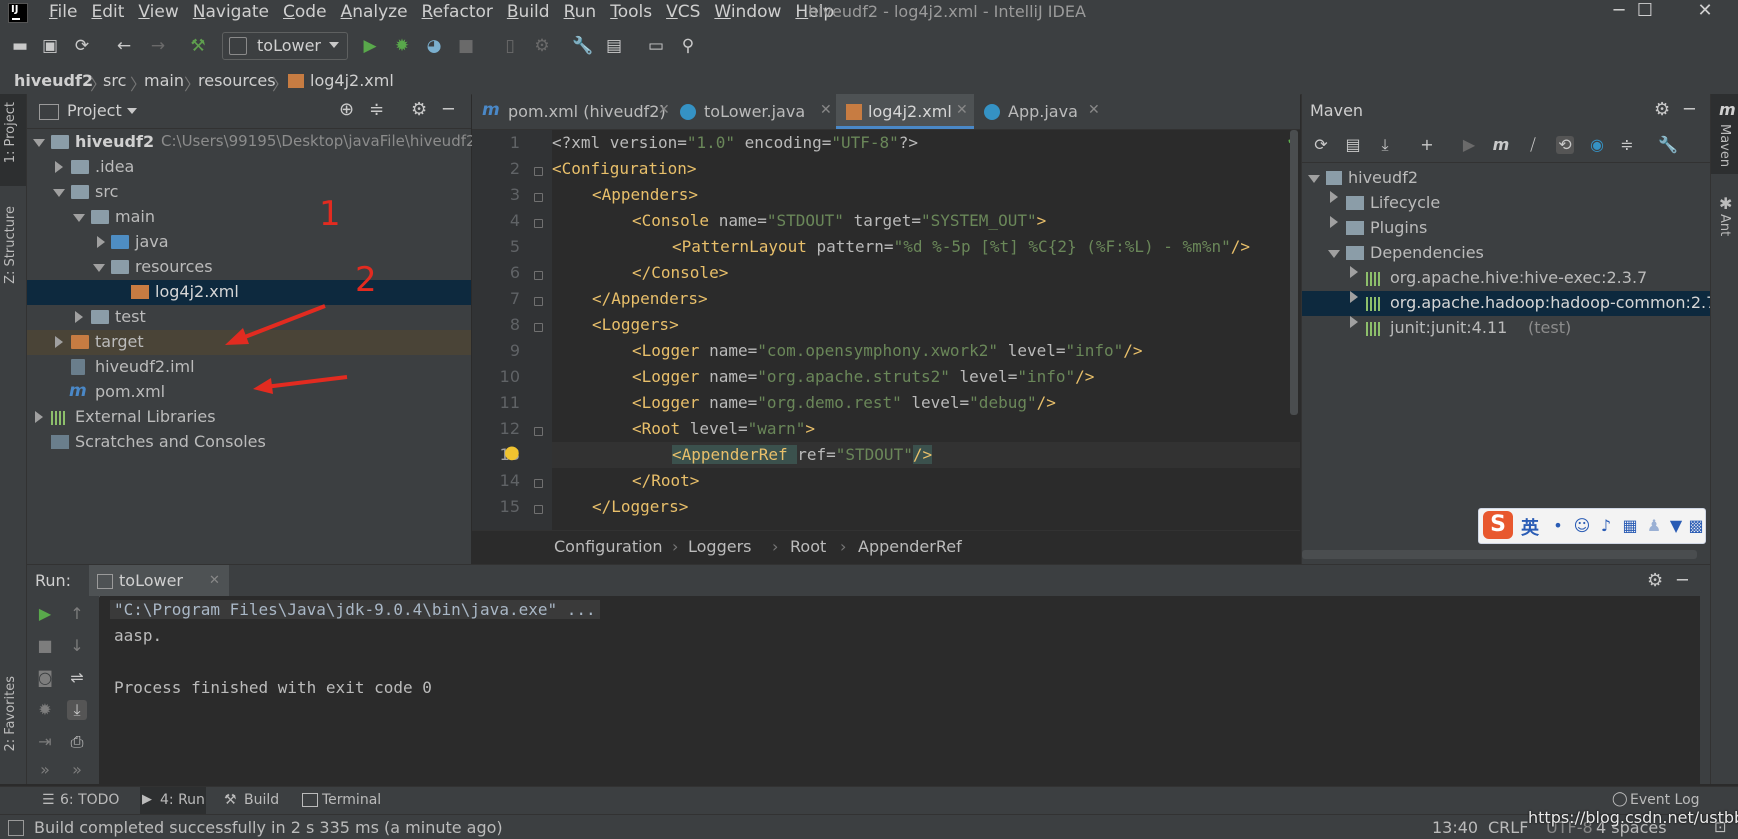 The width and height of the screenshot is (1738, 839). Describe the element at coordinates (10, 714) in the screenshot. I see `favorites-tool-tab: 2: Favorites` at that location.